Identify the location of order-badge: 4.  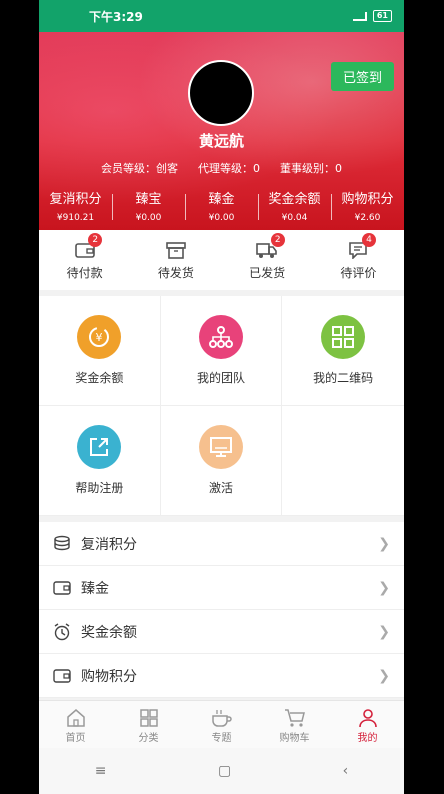
(369, 240).